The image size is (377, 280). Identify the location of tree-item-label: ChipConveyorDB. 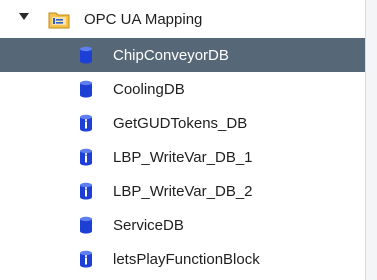
(171, 55).